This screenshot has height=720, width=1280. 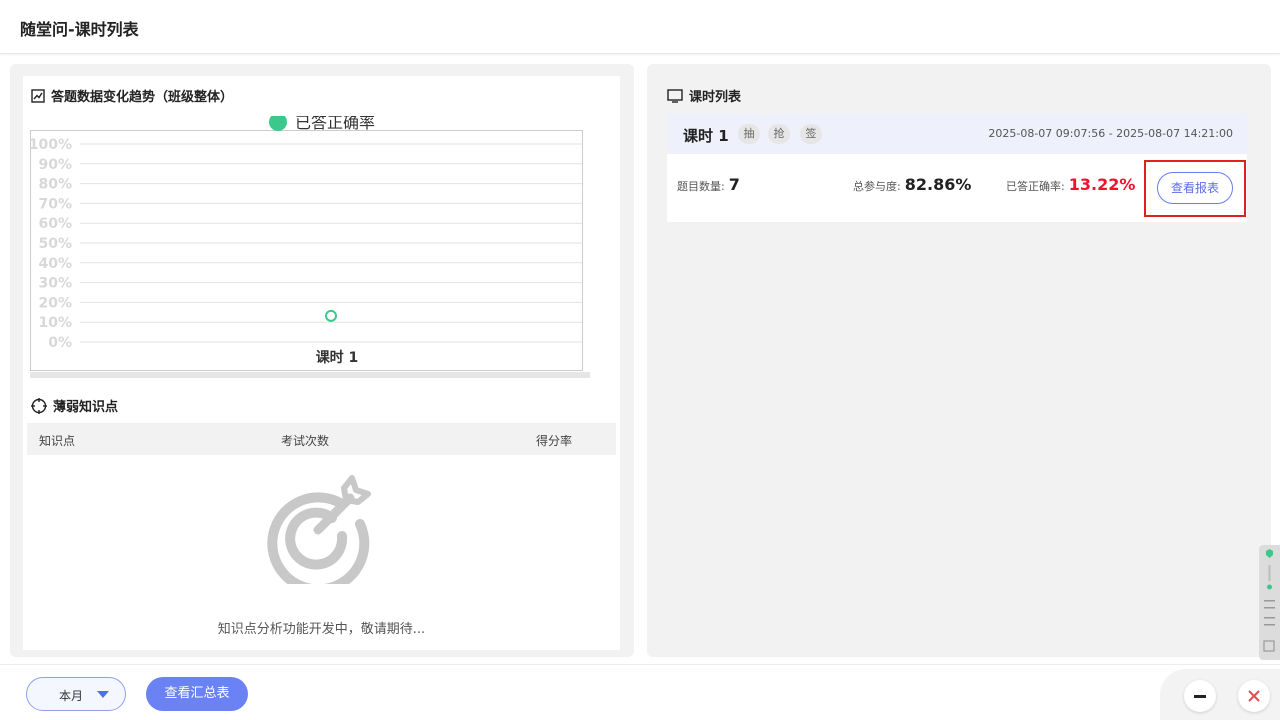 I want to click on legend-label: 已答正确率, so click(x=335, y=124).